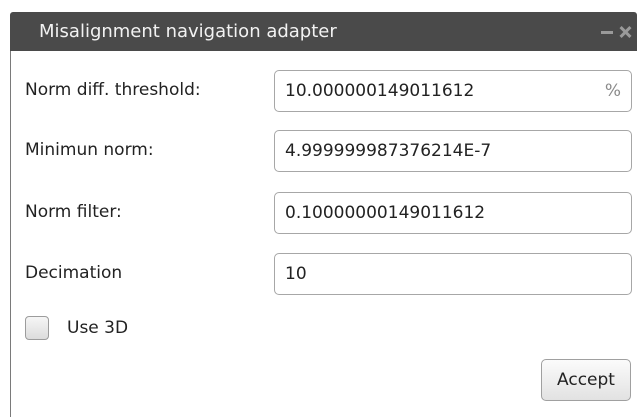 The height and width of the screenshot is (417, 637). Describe the element at coordinates (612, 91) in the screenshot. I see `percent-unit: %` at that location.